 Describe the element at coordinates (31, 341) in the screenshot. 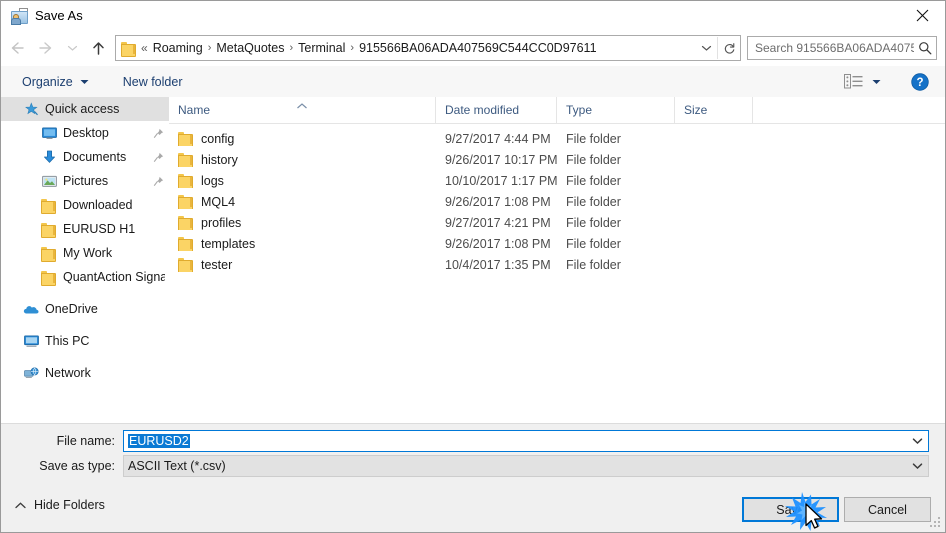

I see `this-pc-monitor-icon` at that location.